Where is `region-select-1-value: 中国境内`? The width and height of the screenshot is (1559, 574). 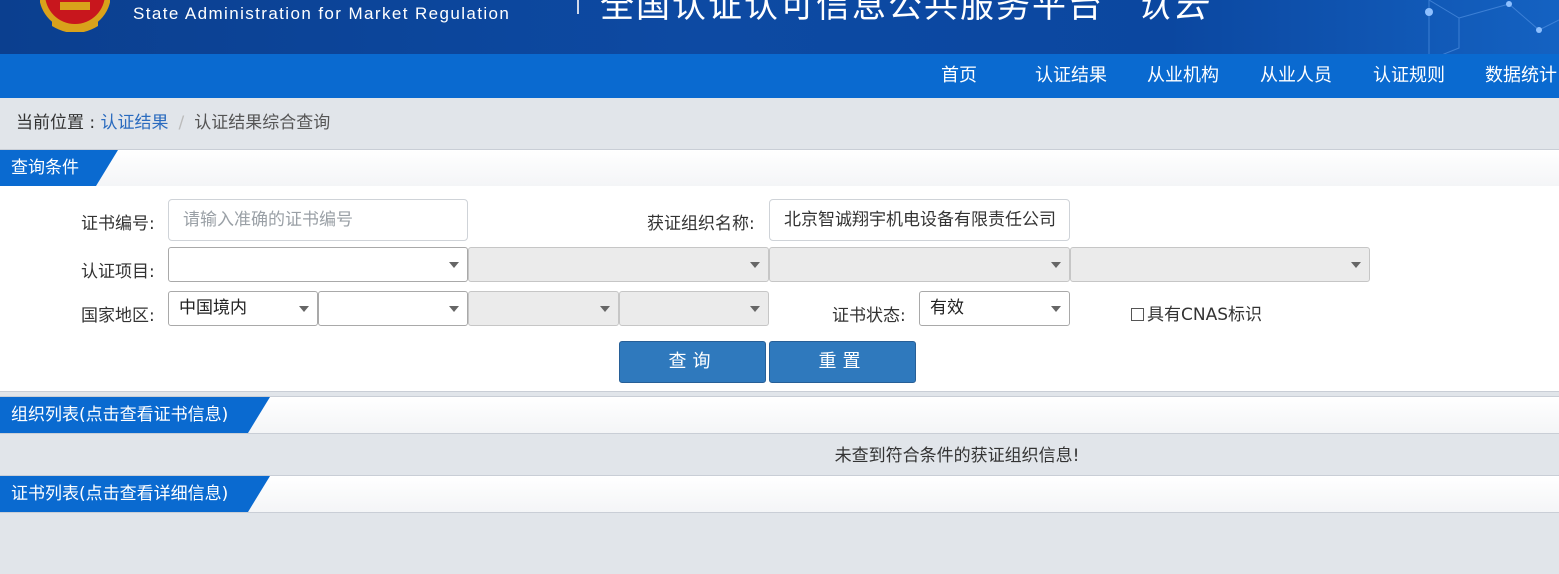 region-select-1-value: 中国境内 is located at coordinates (213, 308).